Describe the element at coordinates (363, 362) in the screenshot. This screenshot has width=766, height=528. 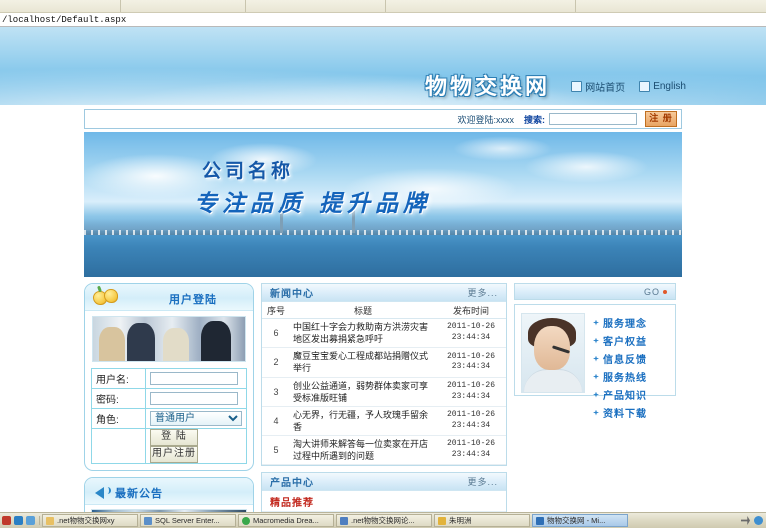
I see `news-title: 魔豆宝宝爱心工程成都站捐赠仪式举行` at that location.